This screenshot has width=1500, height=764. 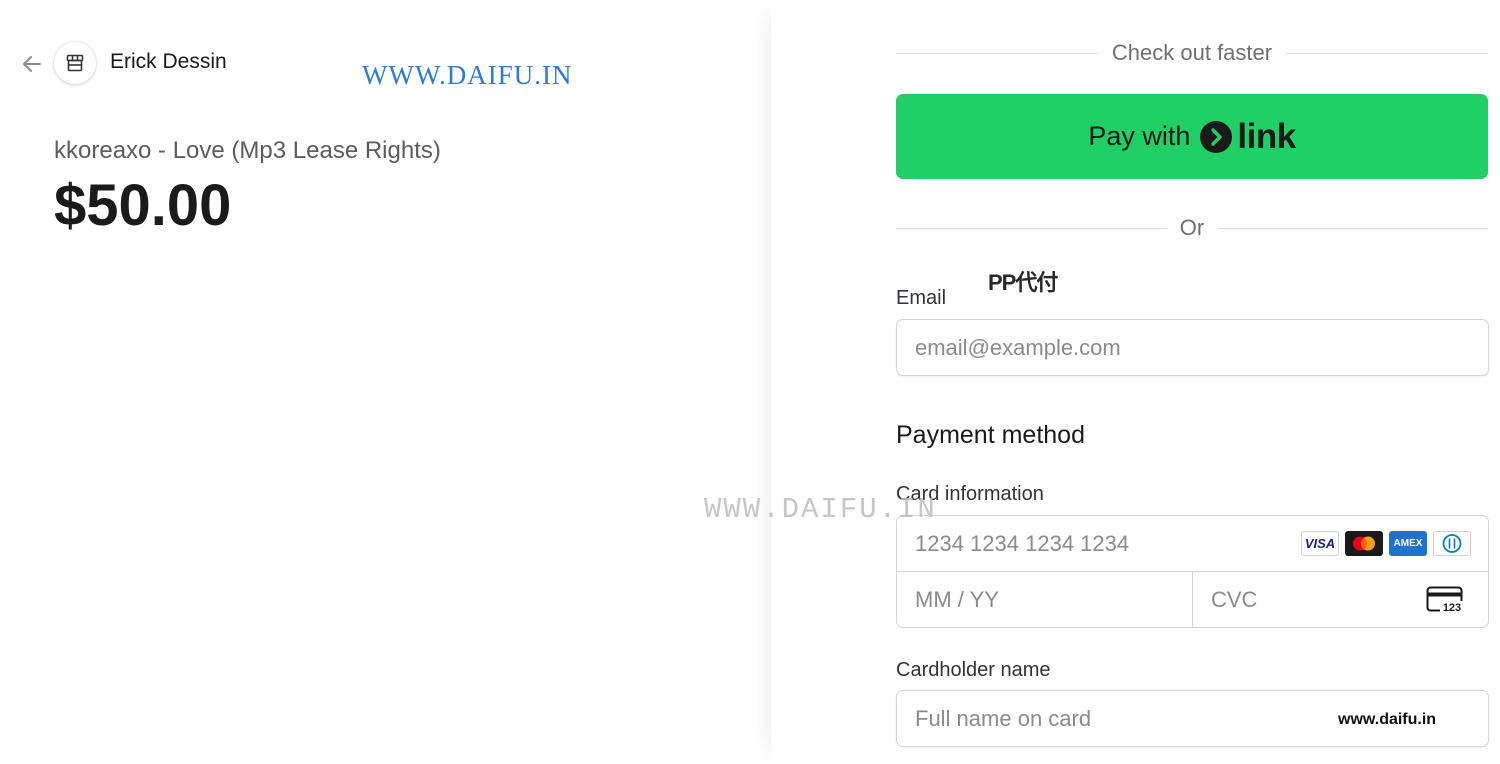 I want to click on or-label: Or, so click(x=1192, y=227).